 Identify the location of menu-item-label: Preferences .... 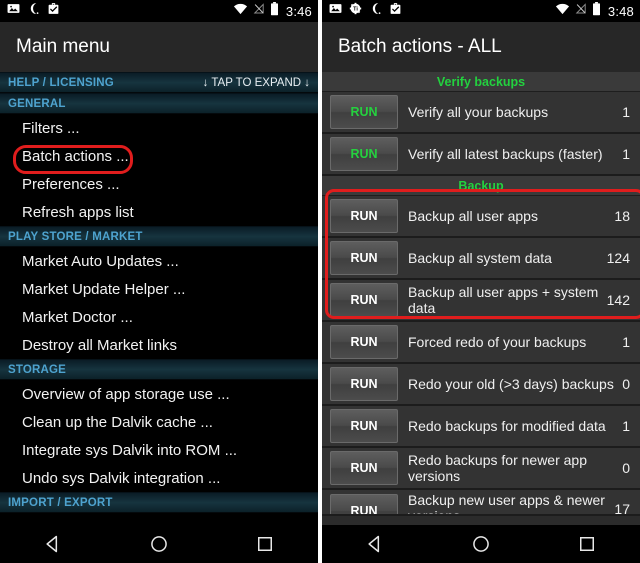
(71, 184).